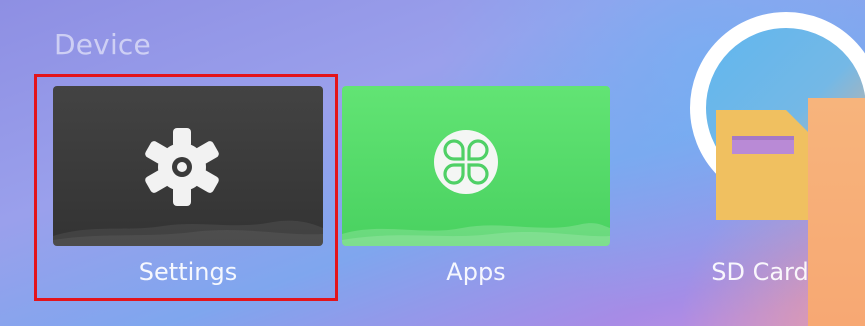 The height and width of the screenshot is (326, 865). Describe the element at coordinates (102, 44) in the screenshot. I see `section-title: Device` at that location.